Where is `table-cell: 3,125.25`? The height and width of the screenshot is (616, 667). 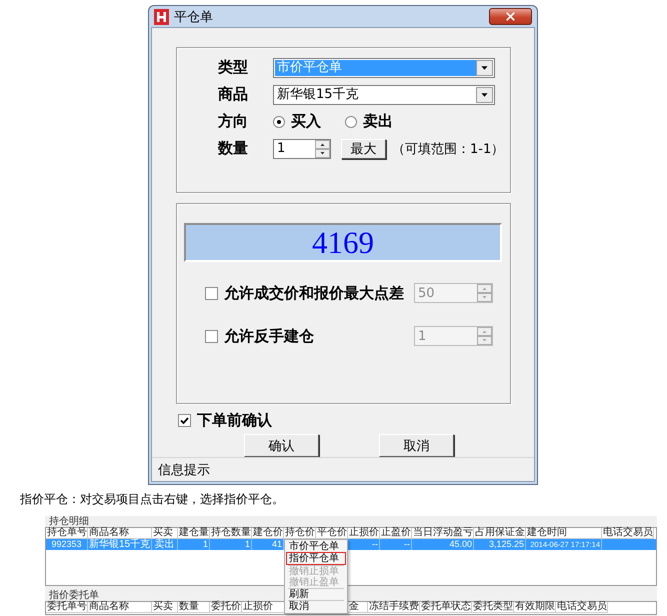
table-cell: 3,125.25 is located at coordinates (500, 544).